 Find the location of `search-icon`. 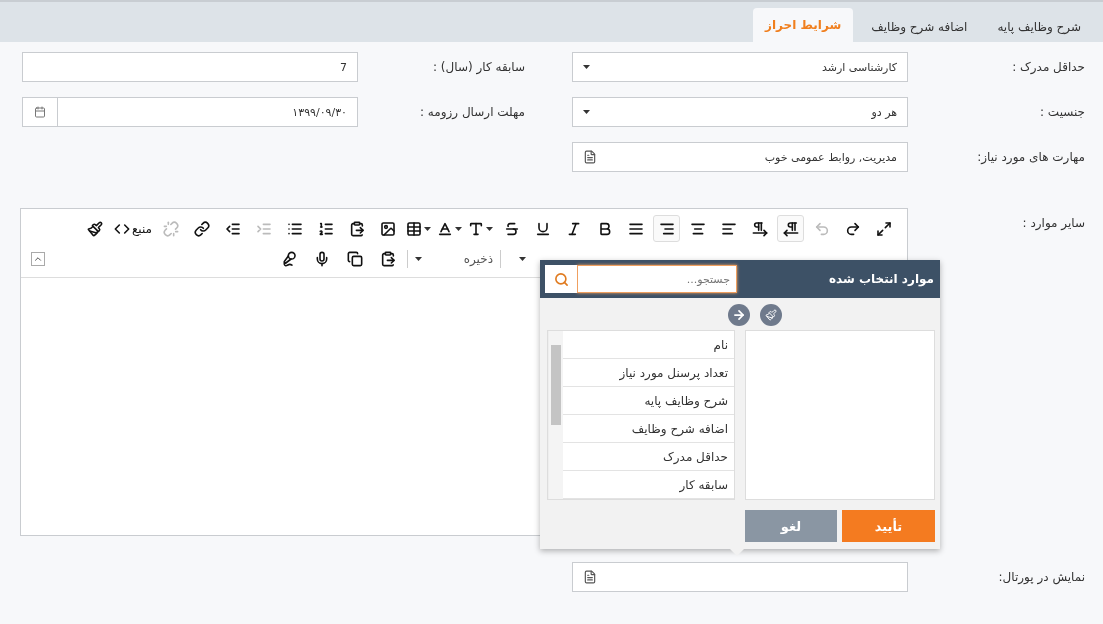

search-icon is located at coordinates (561, 279).